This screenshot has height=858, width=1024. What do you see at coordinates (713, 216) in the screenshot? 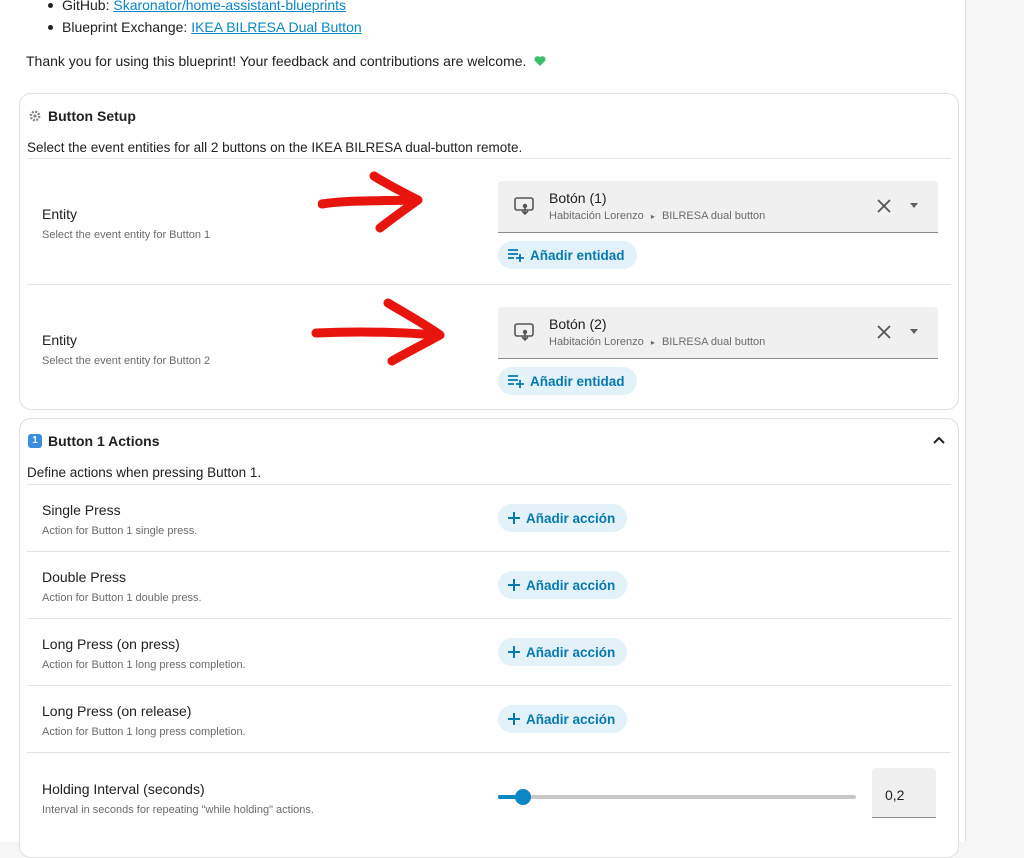
I see `entity-1-device: BILRESA dual button` at bounding box center [713, 216].